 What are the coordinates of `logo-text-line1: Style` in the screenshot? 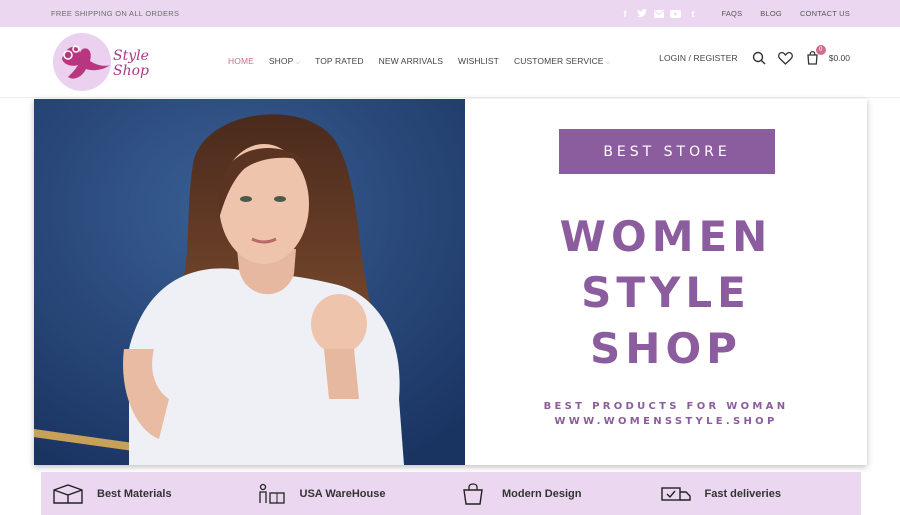 It's located at (131, 56).